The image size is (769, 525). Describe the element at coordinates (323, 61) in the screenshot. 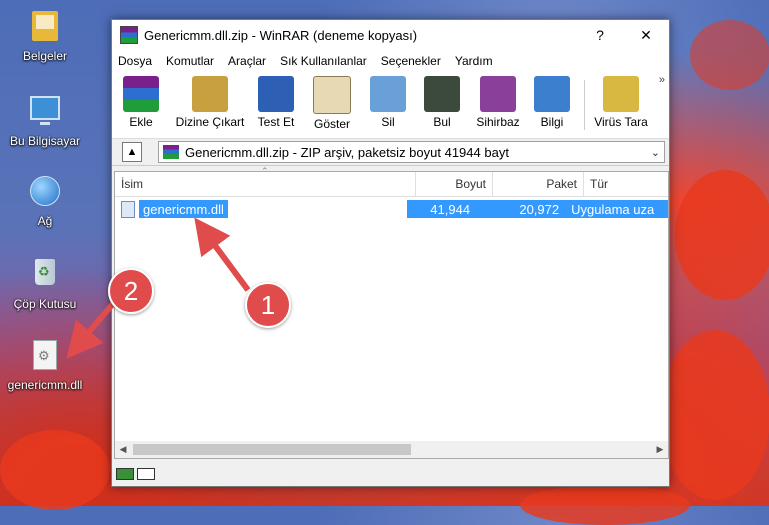

I see `menu-sik-kullanilanlar: Sık Kullanılanlar` at that location.